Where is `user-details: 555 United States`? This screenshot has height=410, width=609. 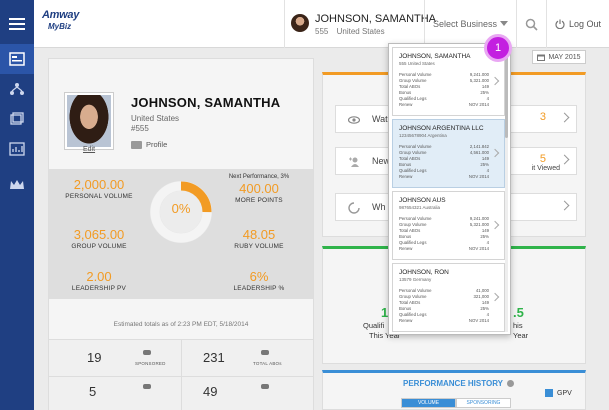 user-details: 555 United States is located at coordinates (350, 31).